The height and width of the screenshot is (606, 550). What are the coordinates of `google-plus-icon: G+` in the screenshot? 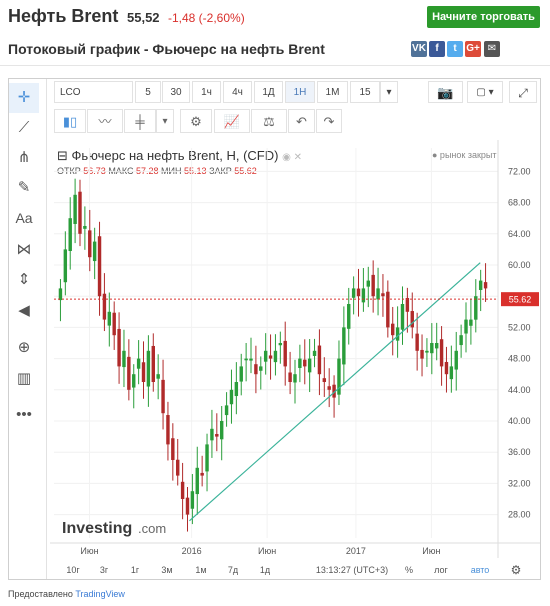 It's located at (473, 49).